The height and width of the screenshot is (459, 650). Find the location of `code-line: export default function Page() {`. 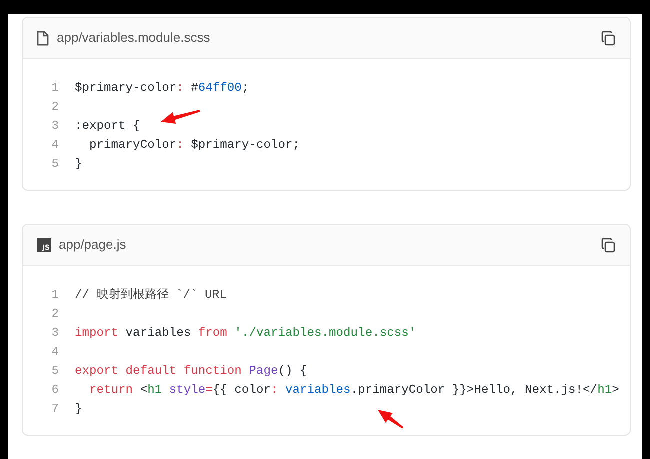

code-line: export default function Page() { is located at coordinates (191, 371).